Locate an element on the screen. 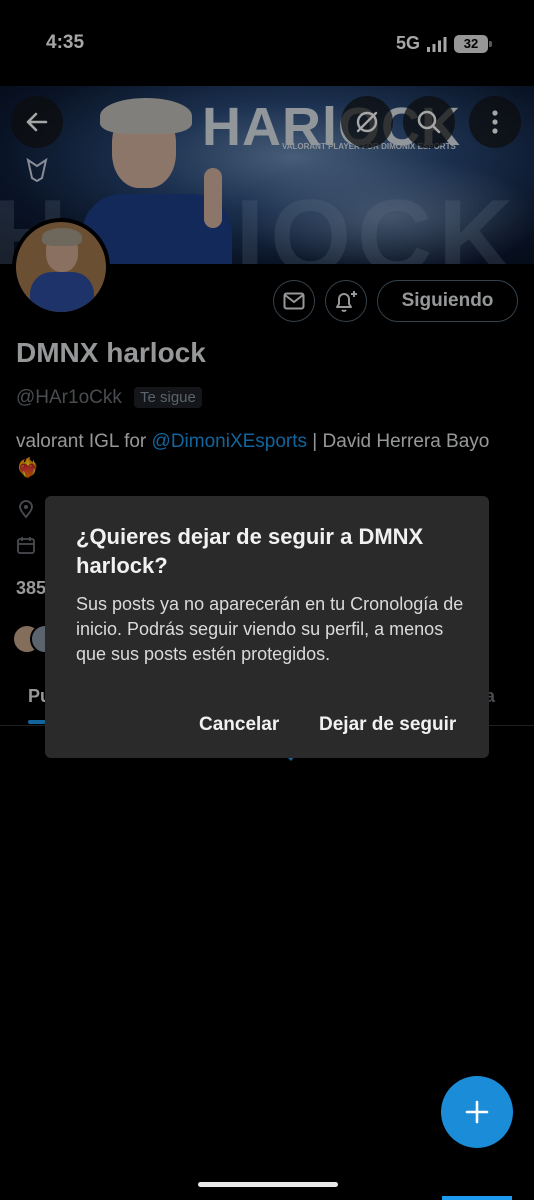 The width and height of the screenshot is (534, 1200). plus-icon is located at coordinates (477, 1112).